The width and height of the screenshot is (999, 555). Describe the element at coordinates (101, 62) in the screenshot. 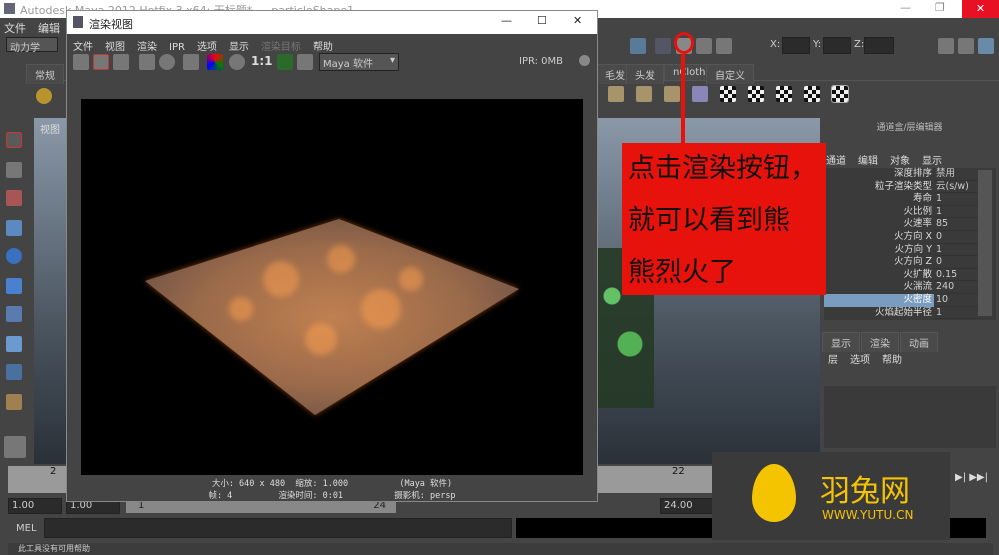

I see `render-region-icon` at that location.